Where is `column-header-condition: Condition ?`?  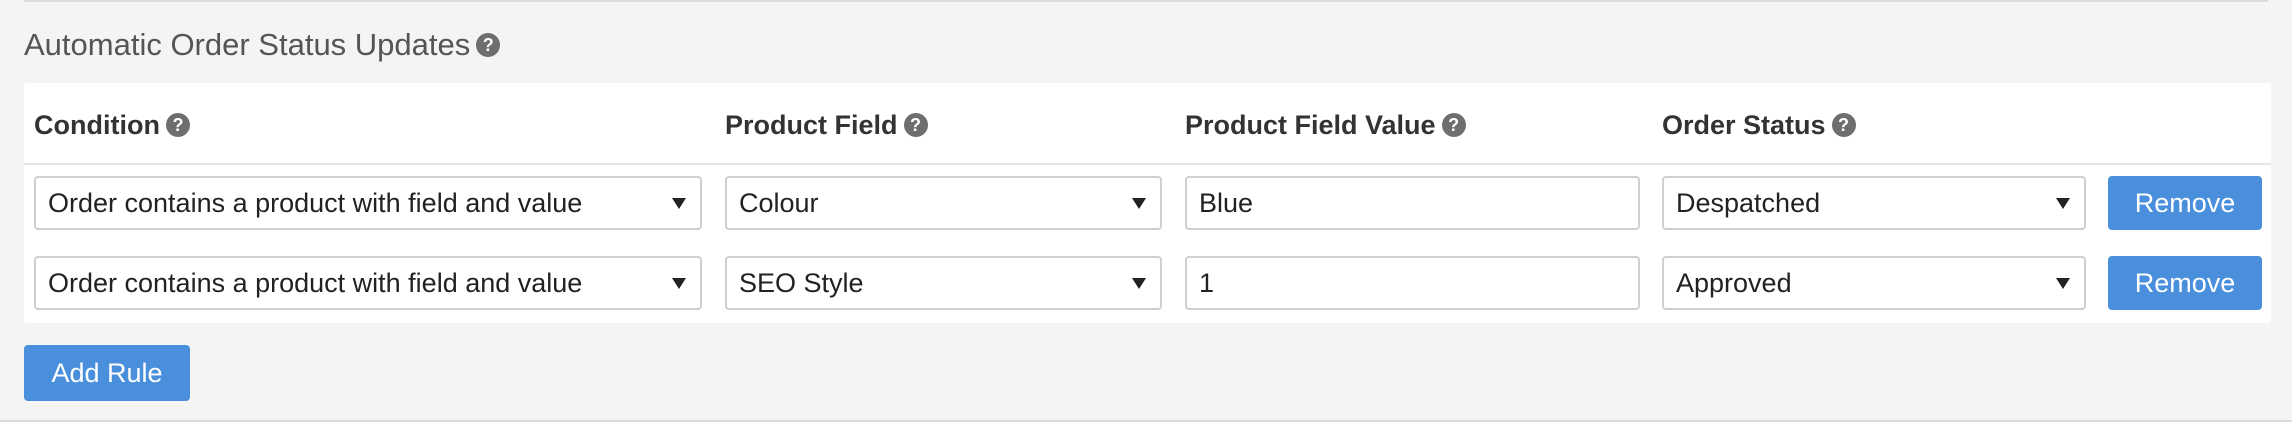
column-header-condition: Condition ? is located at coordinates (112, 125).